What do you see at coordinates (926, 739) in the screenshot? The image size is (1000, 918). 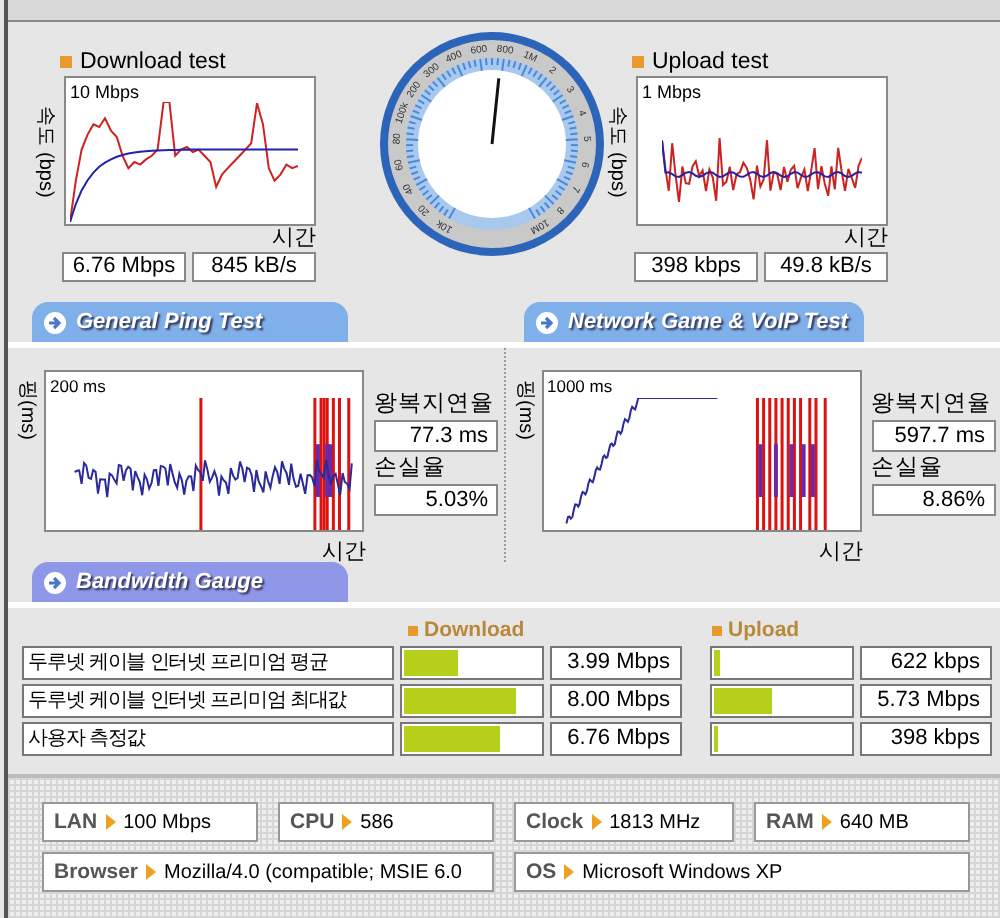 I see `table-cell: 398 kbps` at bounding box center [926, 739].